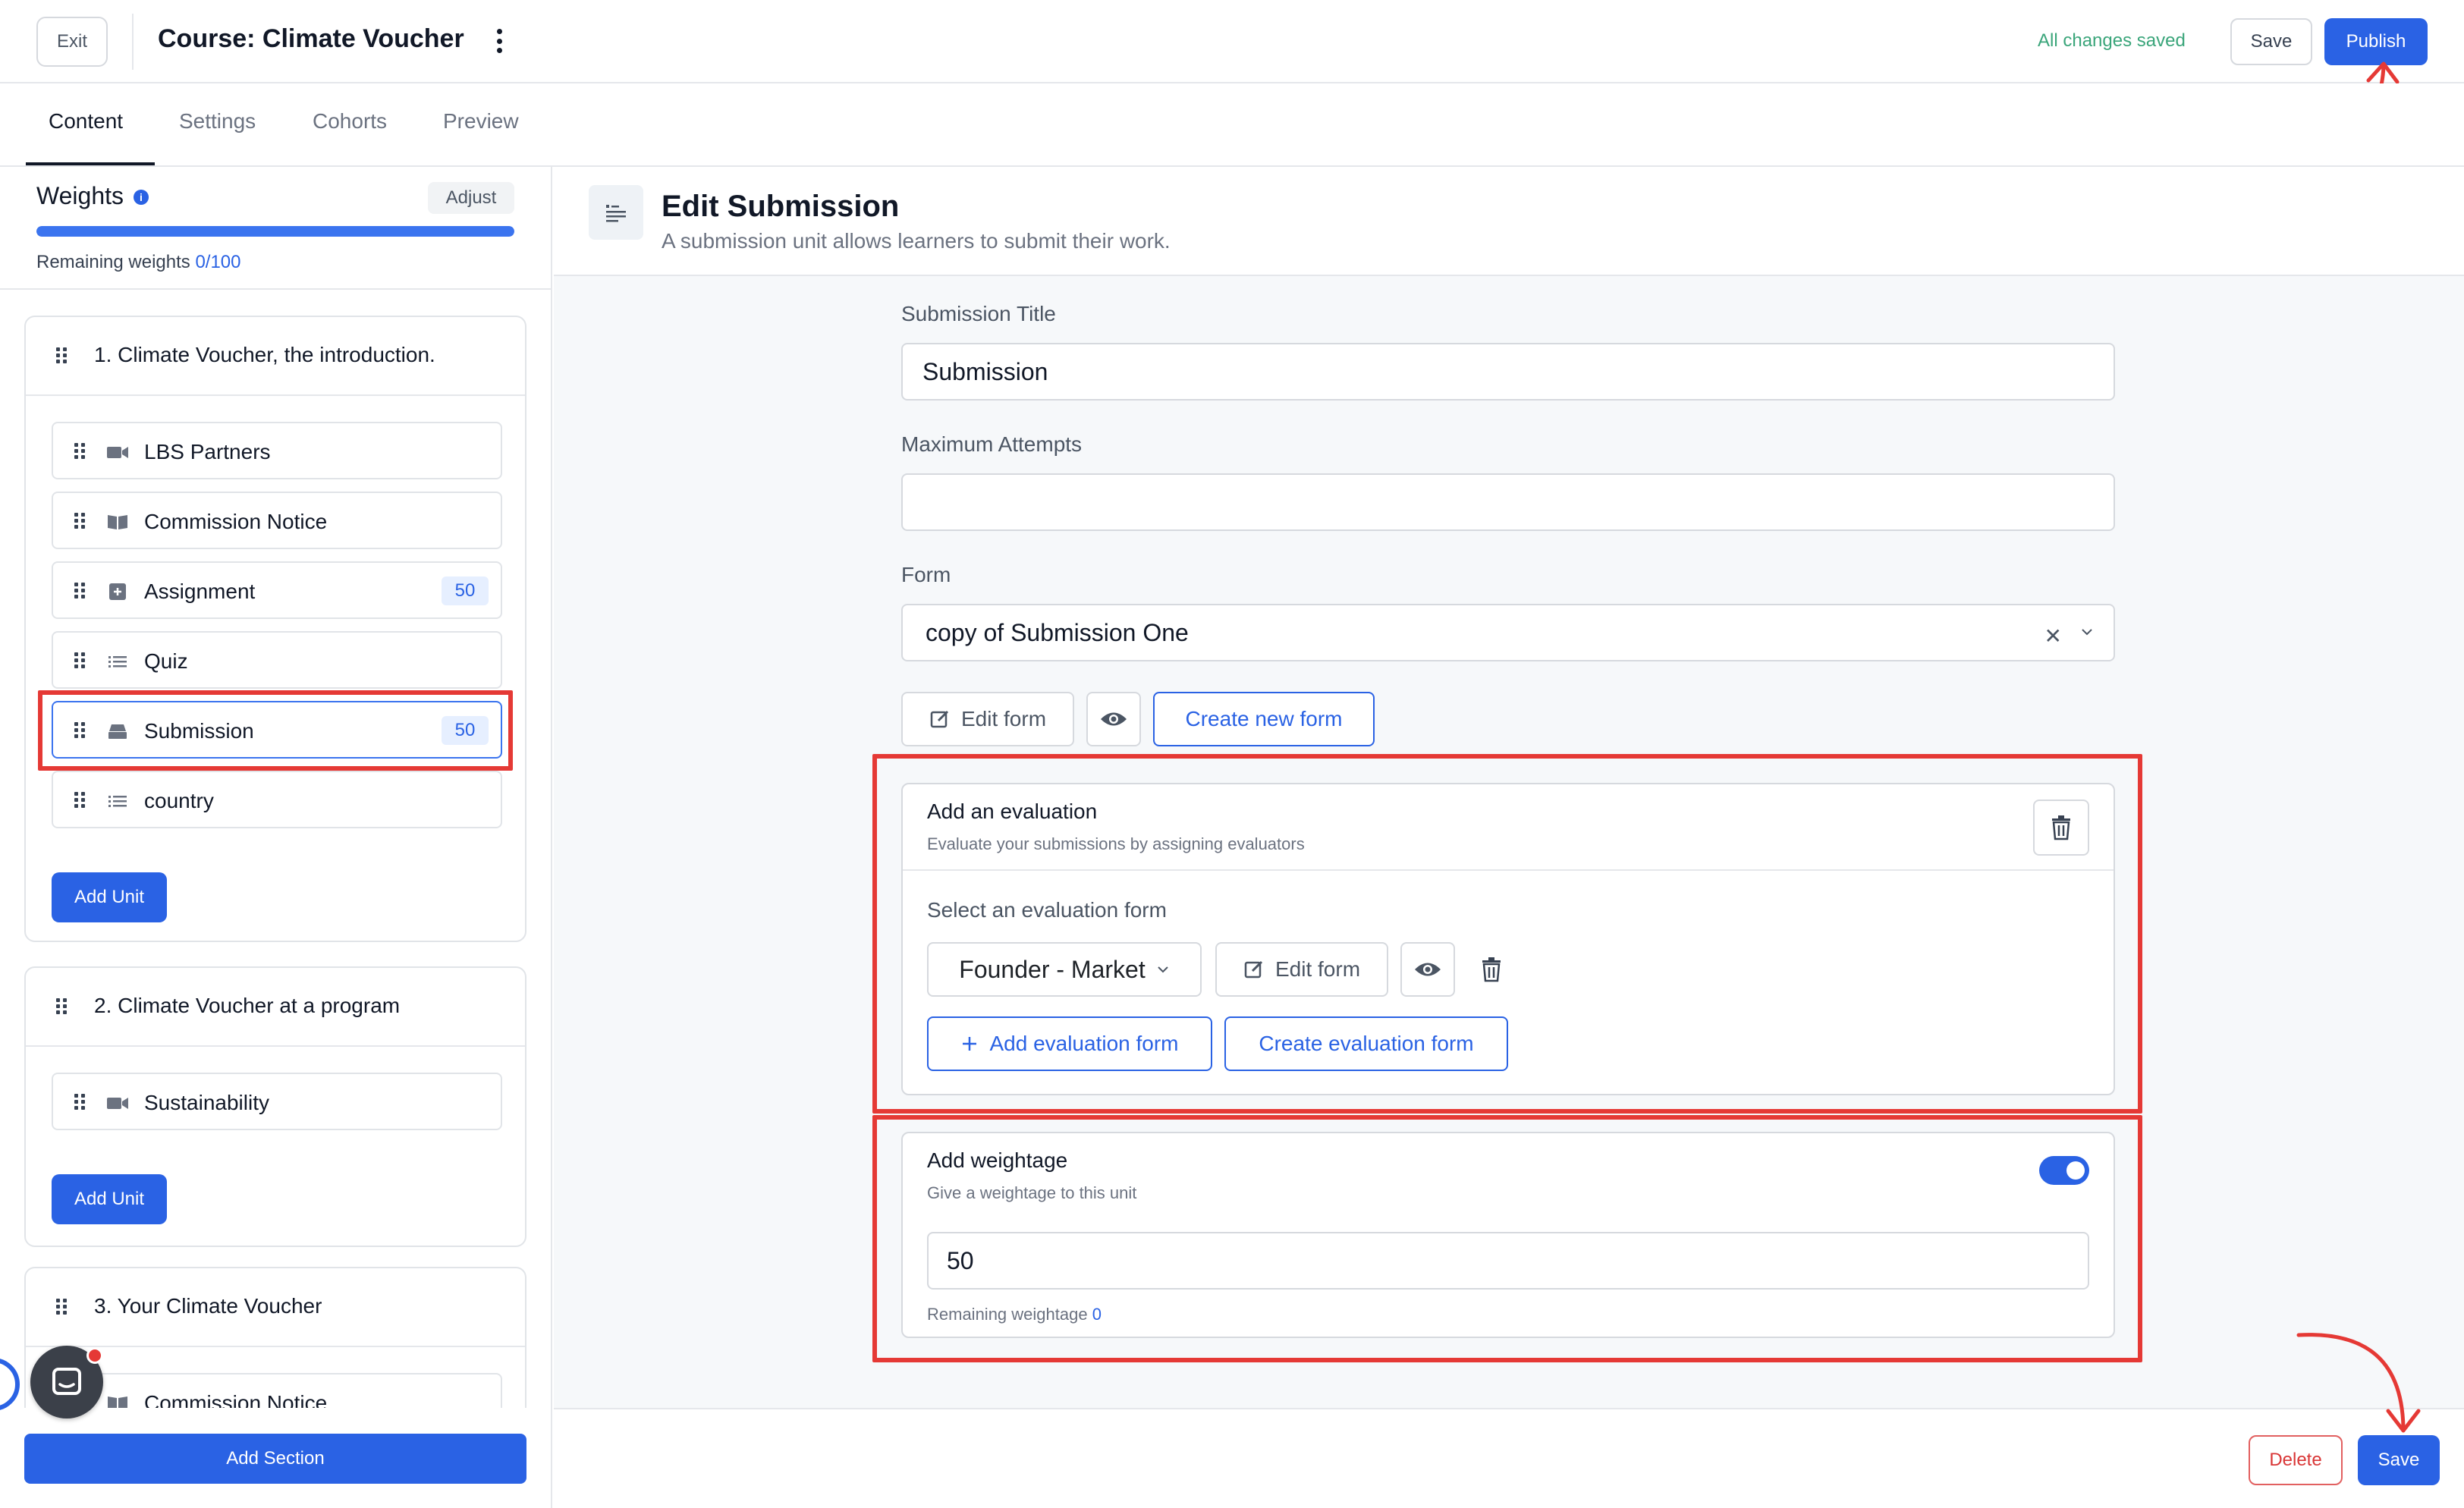  Describe the element at coordinates (141, 197) in the screenshot. I see `info-icon: i` at that location.